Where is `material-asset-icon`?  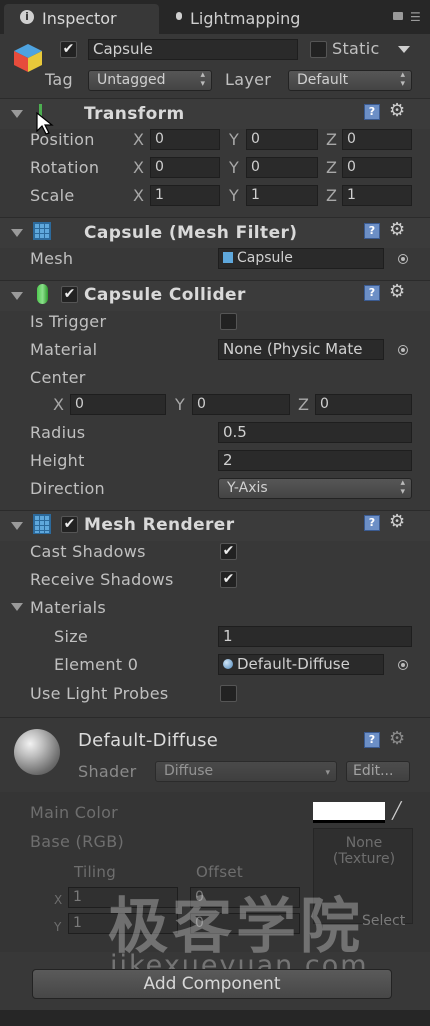 material-asset-icon is located at coordinates (228, 664).